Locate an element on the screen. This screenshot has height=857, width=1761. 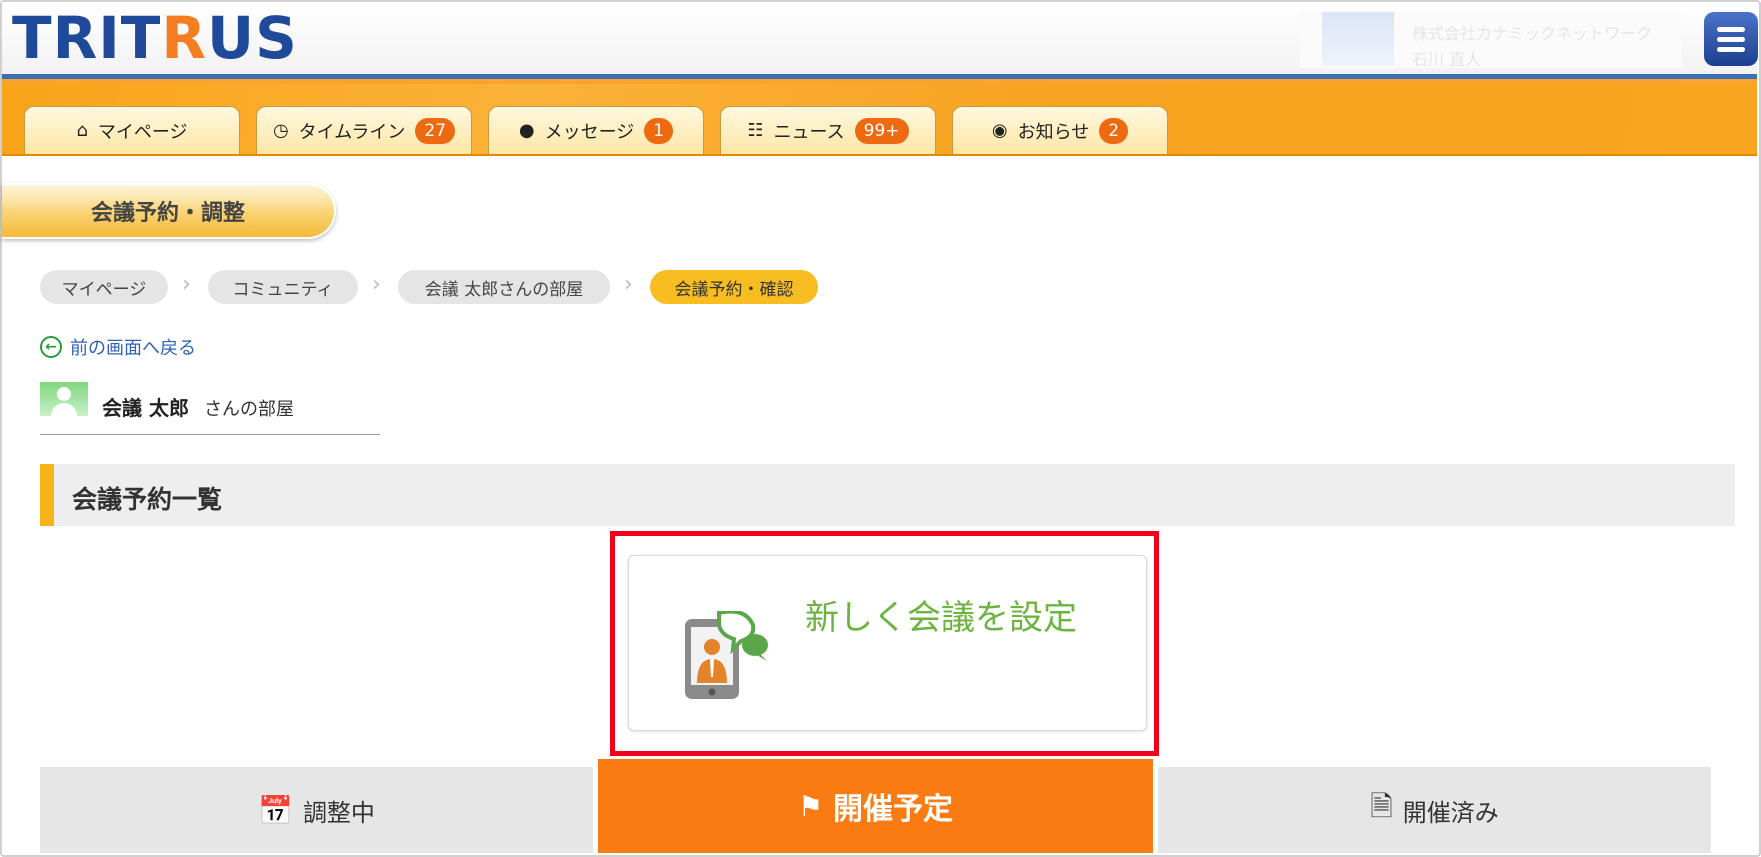
user-company: 株式会社カナミックネットワーク is located at coordinates (1532, 33).